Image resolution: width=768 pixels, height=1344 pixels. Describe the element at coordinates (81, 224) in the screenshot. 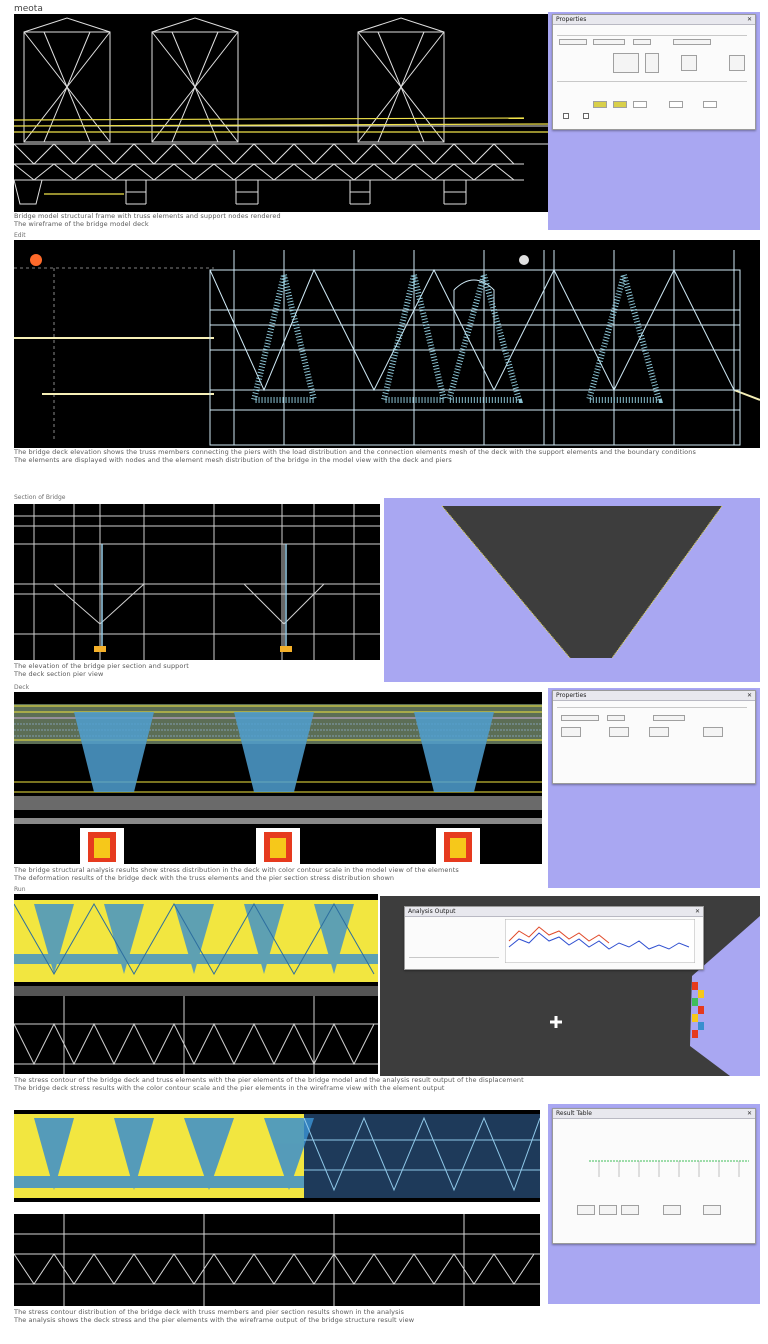

I see `panel1-caption-2: The wireframe of the bridge model deck` at that location.